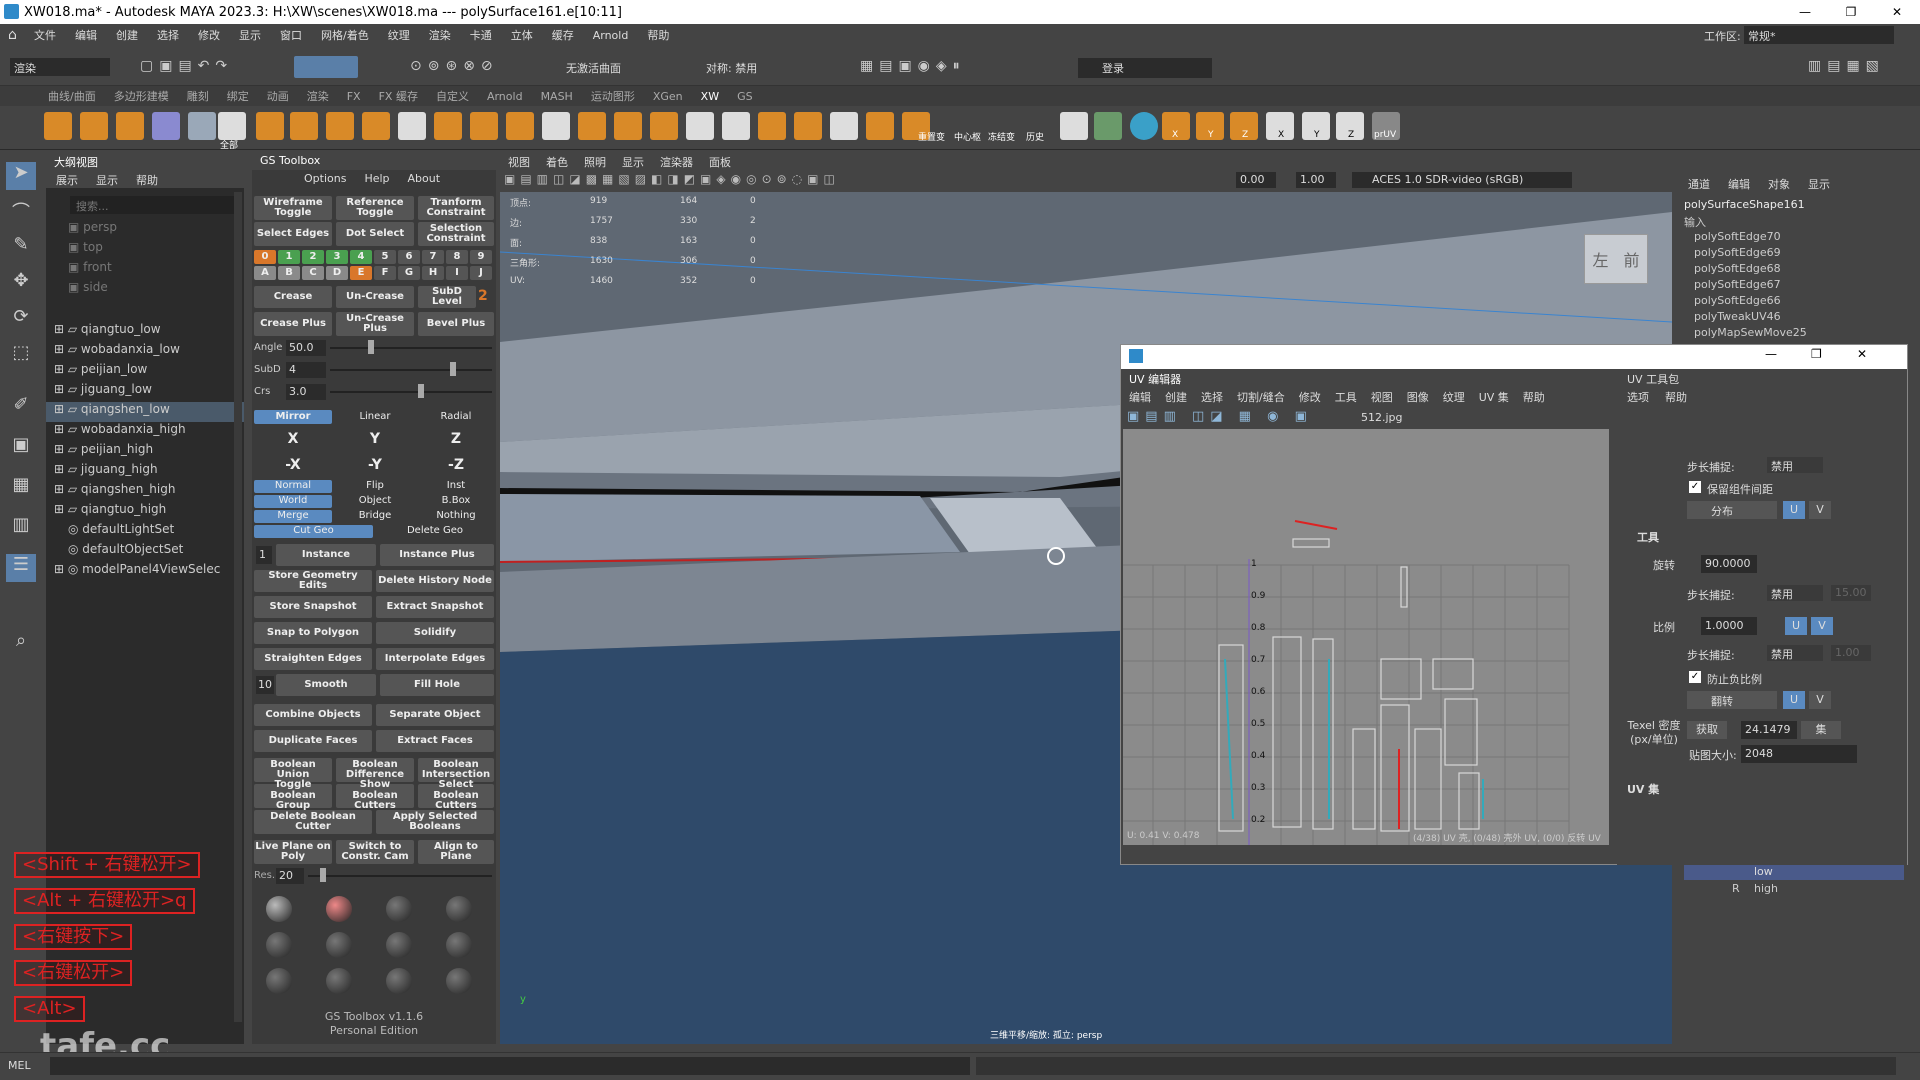 This screenshot has width=1920, height=1080. Describe the element at coordinates (60, 67) in the screenshot. I see `menu-set-dropdown: 渲染` at that location.